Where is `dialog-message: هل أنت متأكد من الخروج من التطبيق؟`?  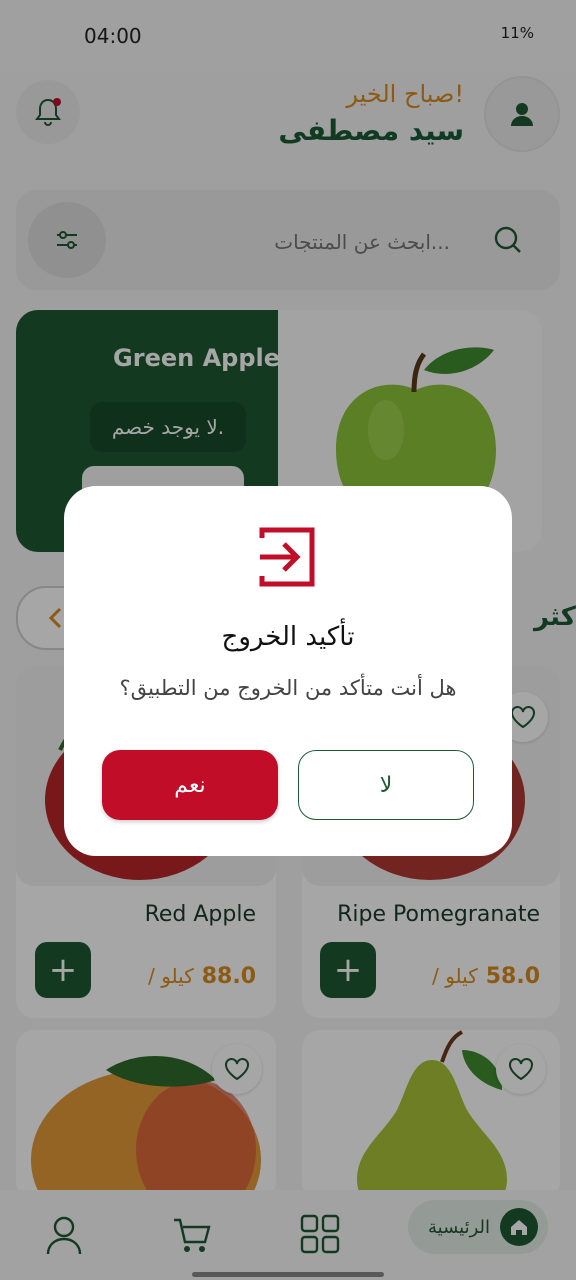 dialog-message: هل أنت متأكد من الخروج من التطبيق؟ is located at coordinates (288, 688).